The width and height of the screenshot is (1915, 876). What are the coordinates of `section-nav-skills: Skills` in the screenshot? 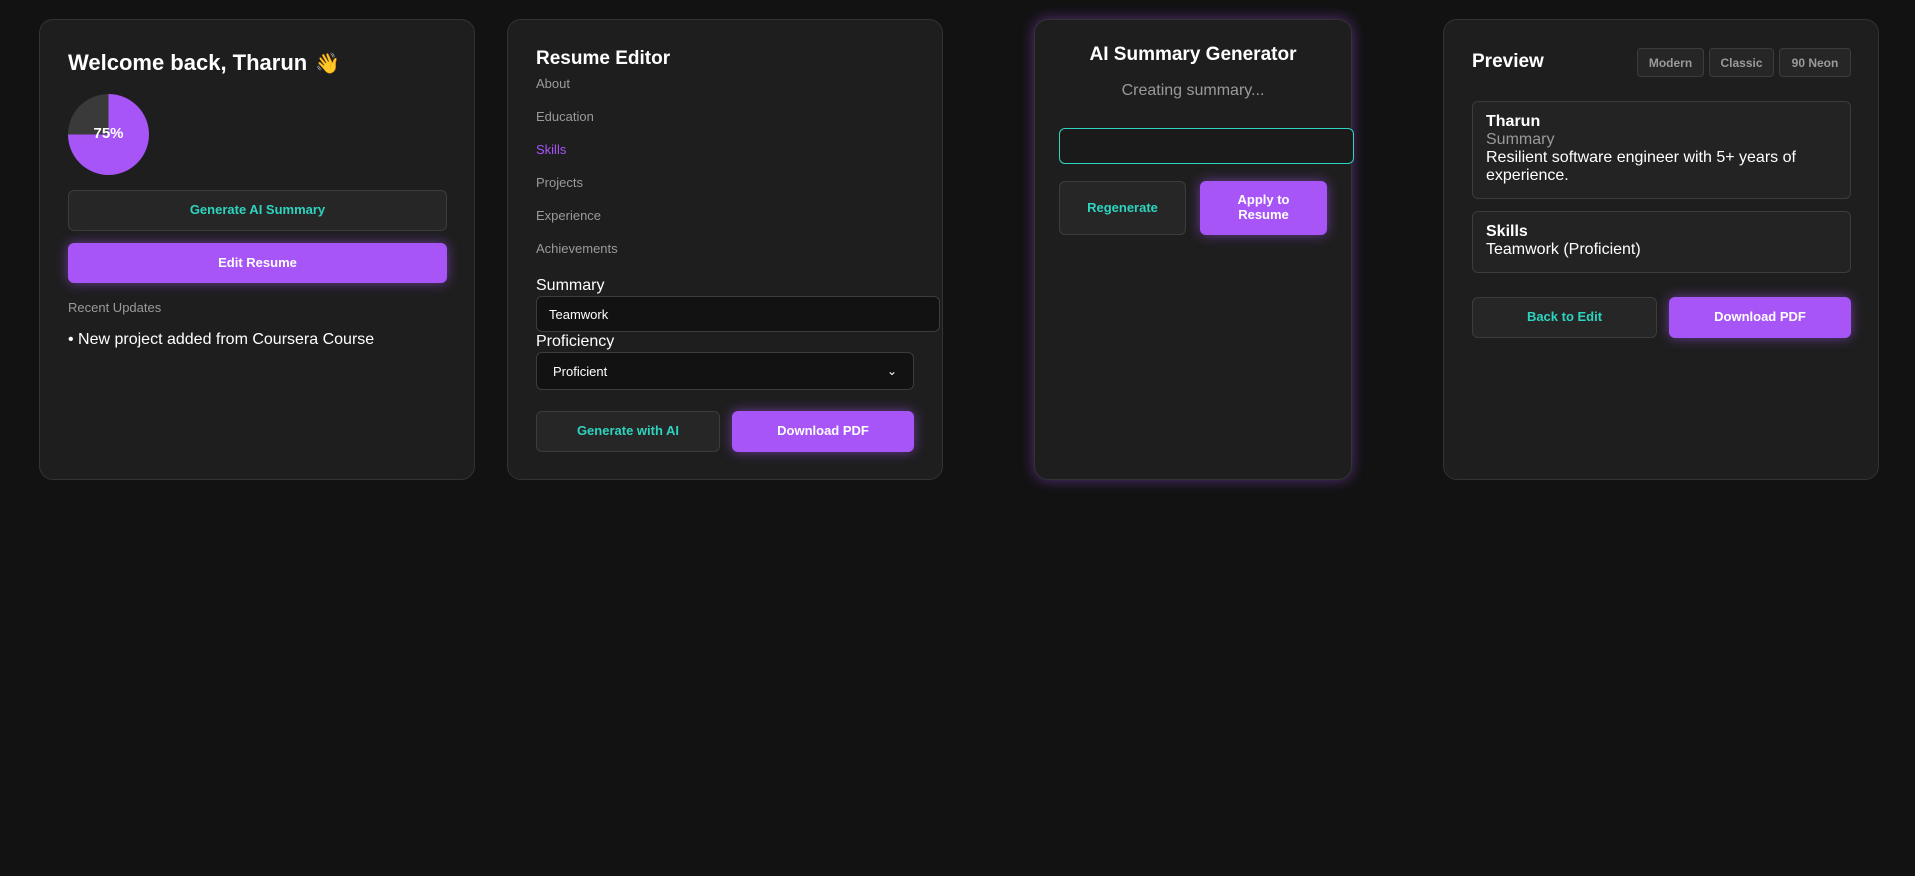 It's located at (551, 149).